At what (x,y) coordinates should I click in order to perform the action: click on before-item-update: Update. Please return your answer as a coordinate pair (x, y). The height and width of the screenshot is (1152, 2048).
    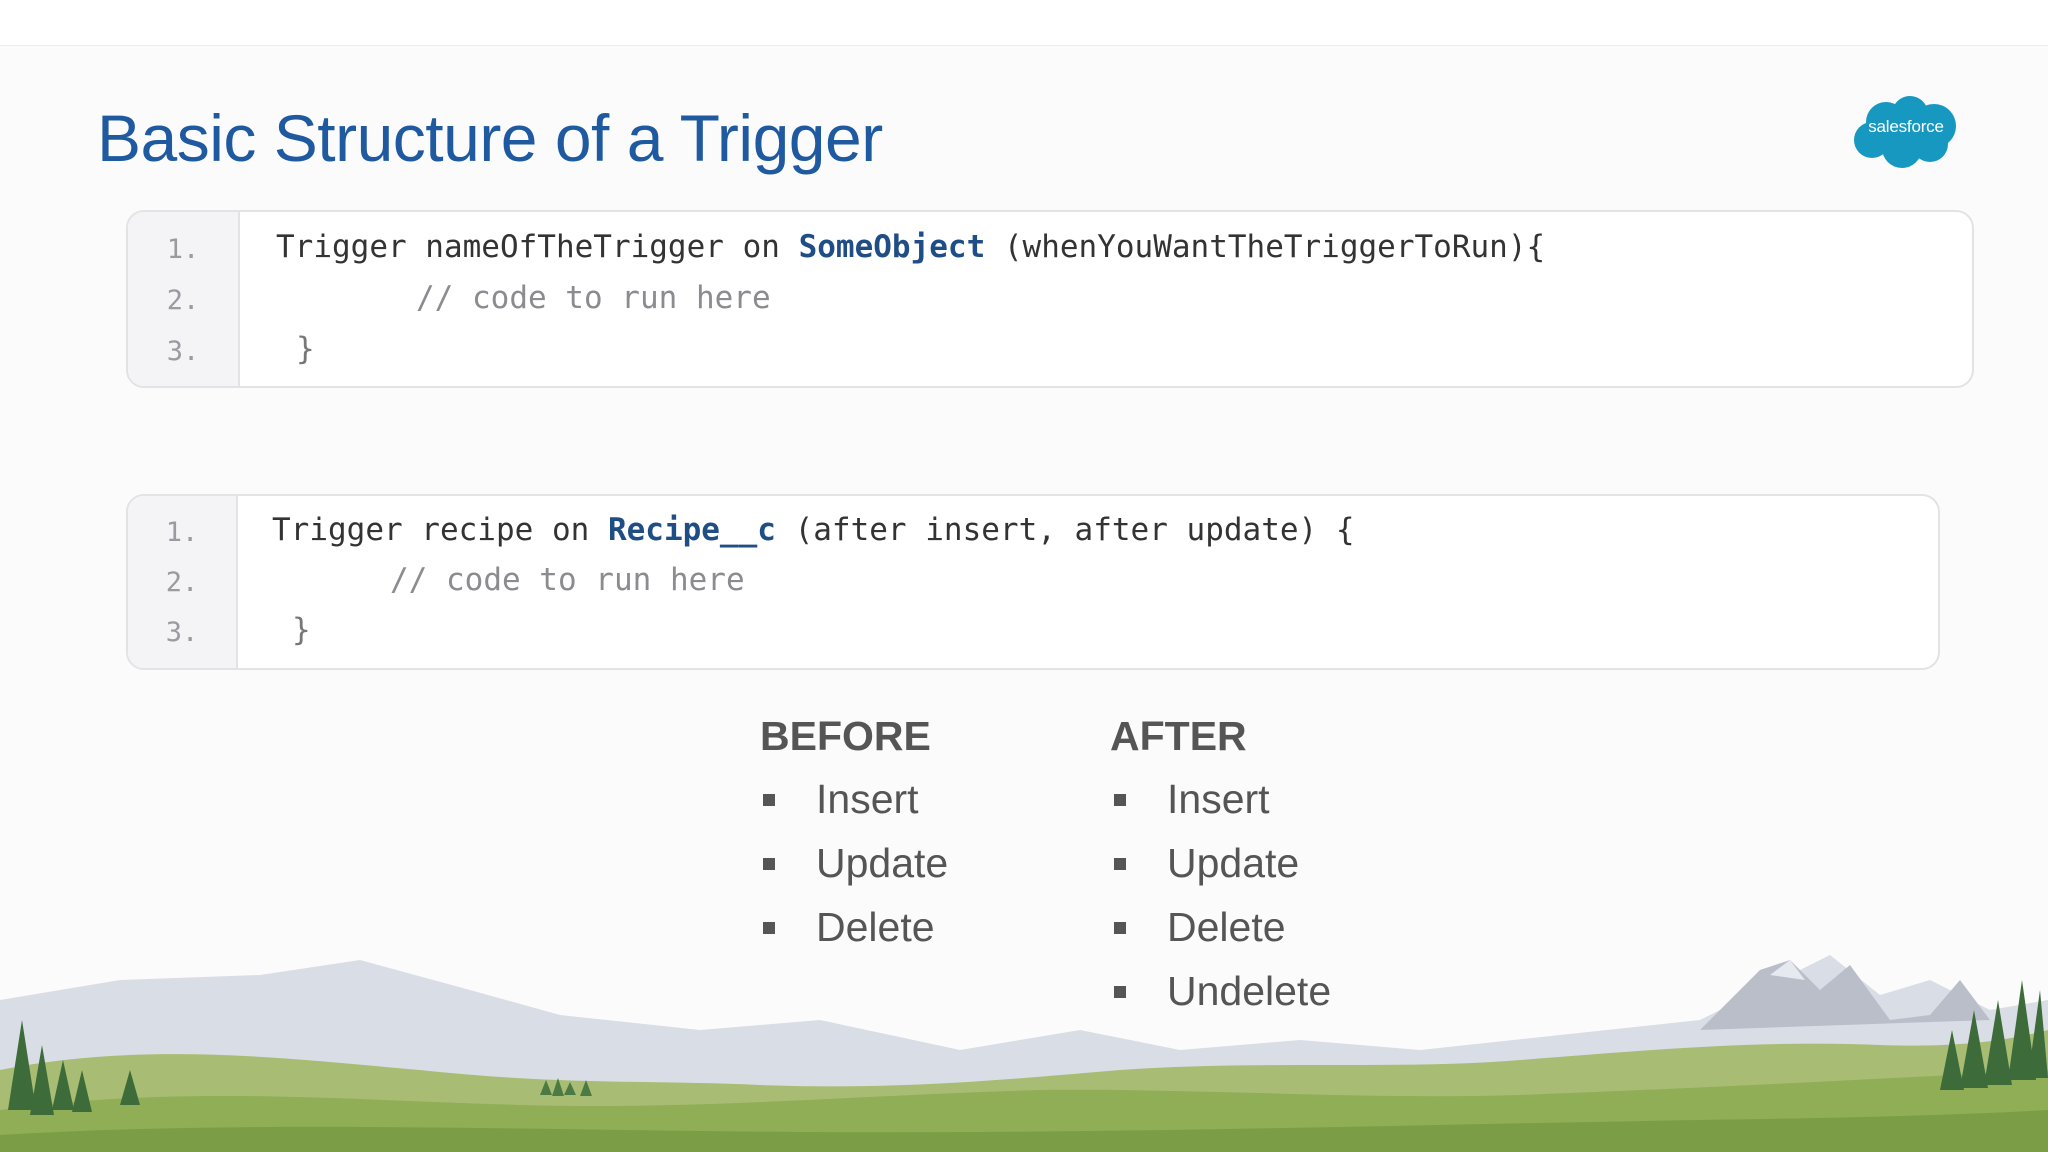
    Looking at the image, I should click on (882, 863).